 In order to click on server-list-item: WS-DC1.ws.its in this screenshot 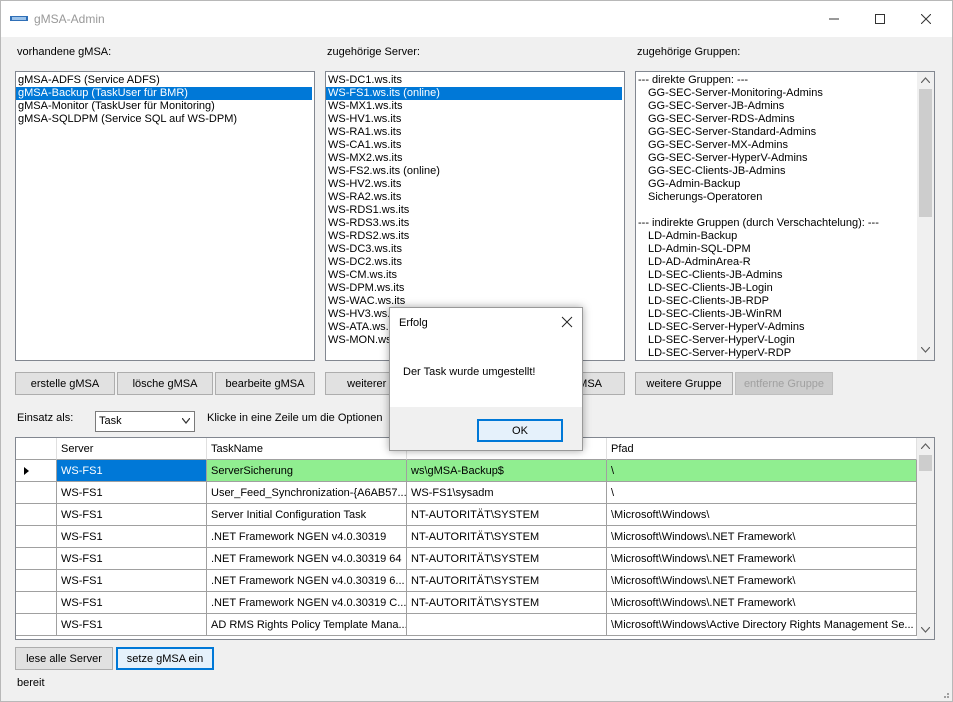, I will do `click(475, 80)`.